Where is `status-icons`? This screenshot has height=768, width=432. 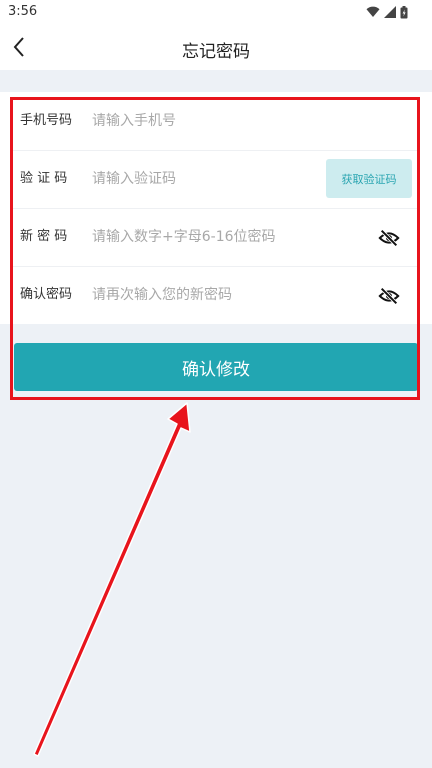
status-icons is located at coordinates (387, 12).